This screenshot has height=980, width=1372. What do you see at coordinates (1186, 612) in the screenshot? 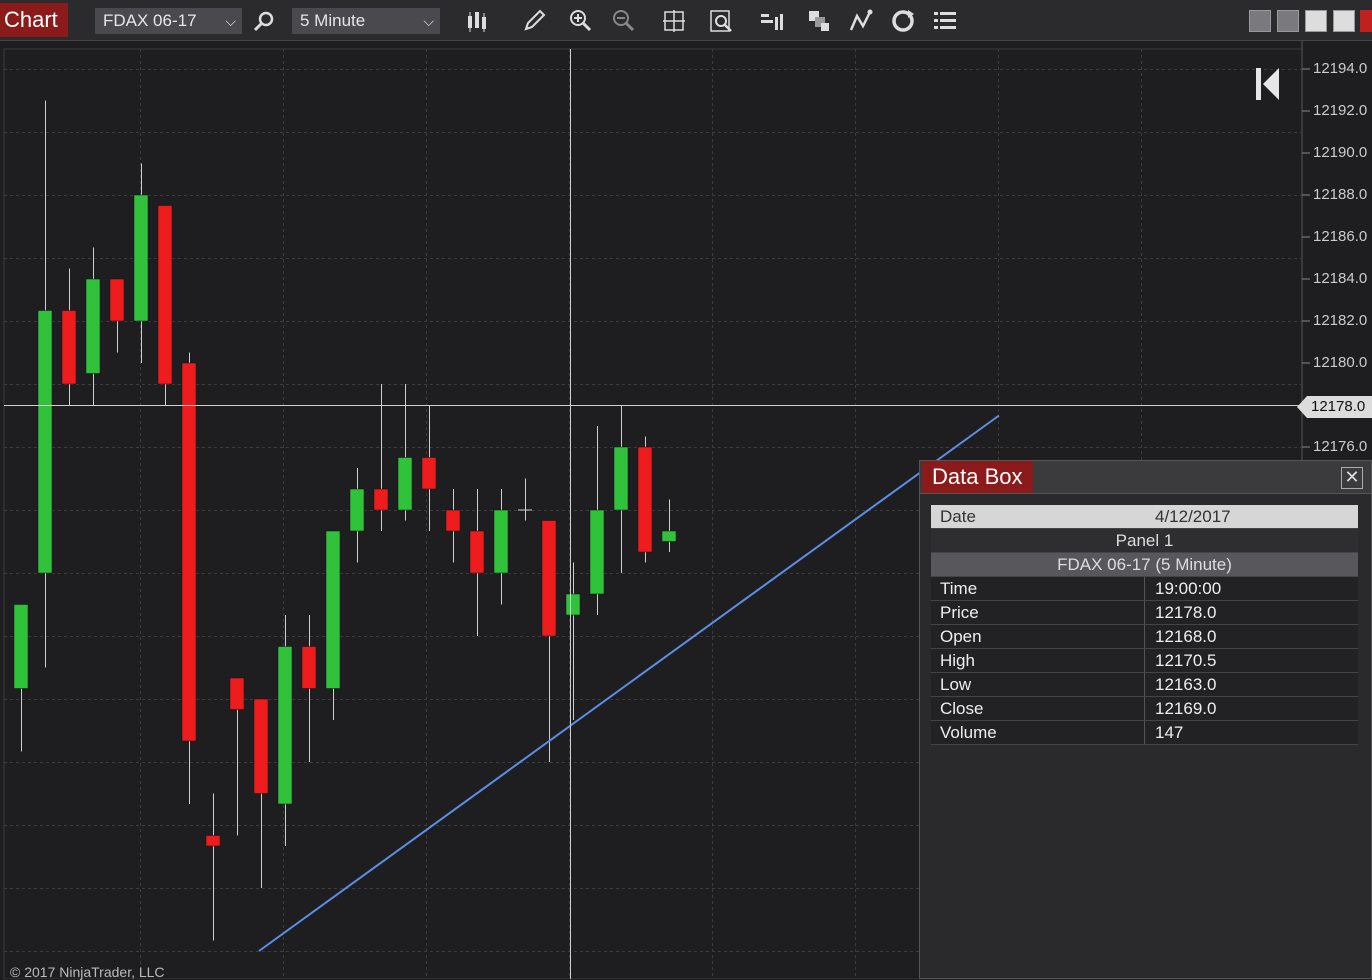
I see `field-value: 12178.0` at bounding box center [1186, 612].